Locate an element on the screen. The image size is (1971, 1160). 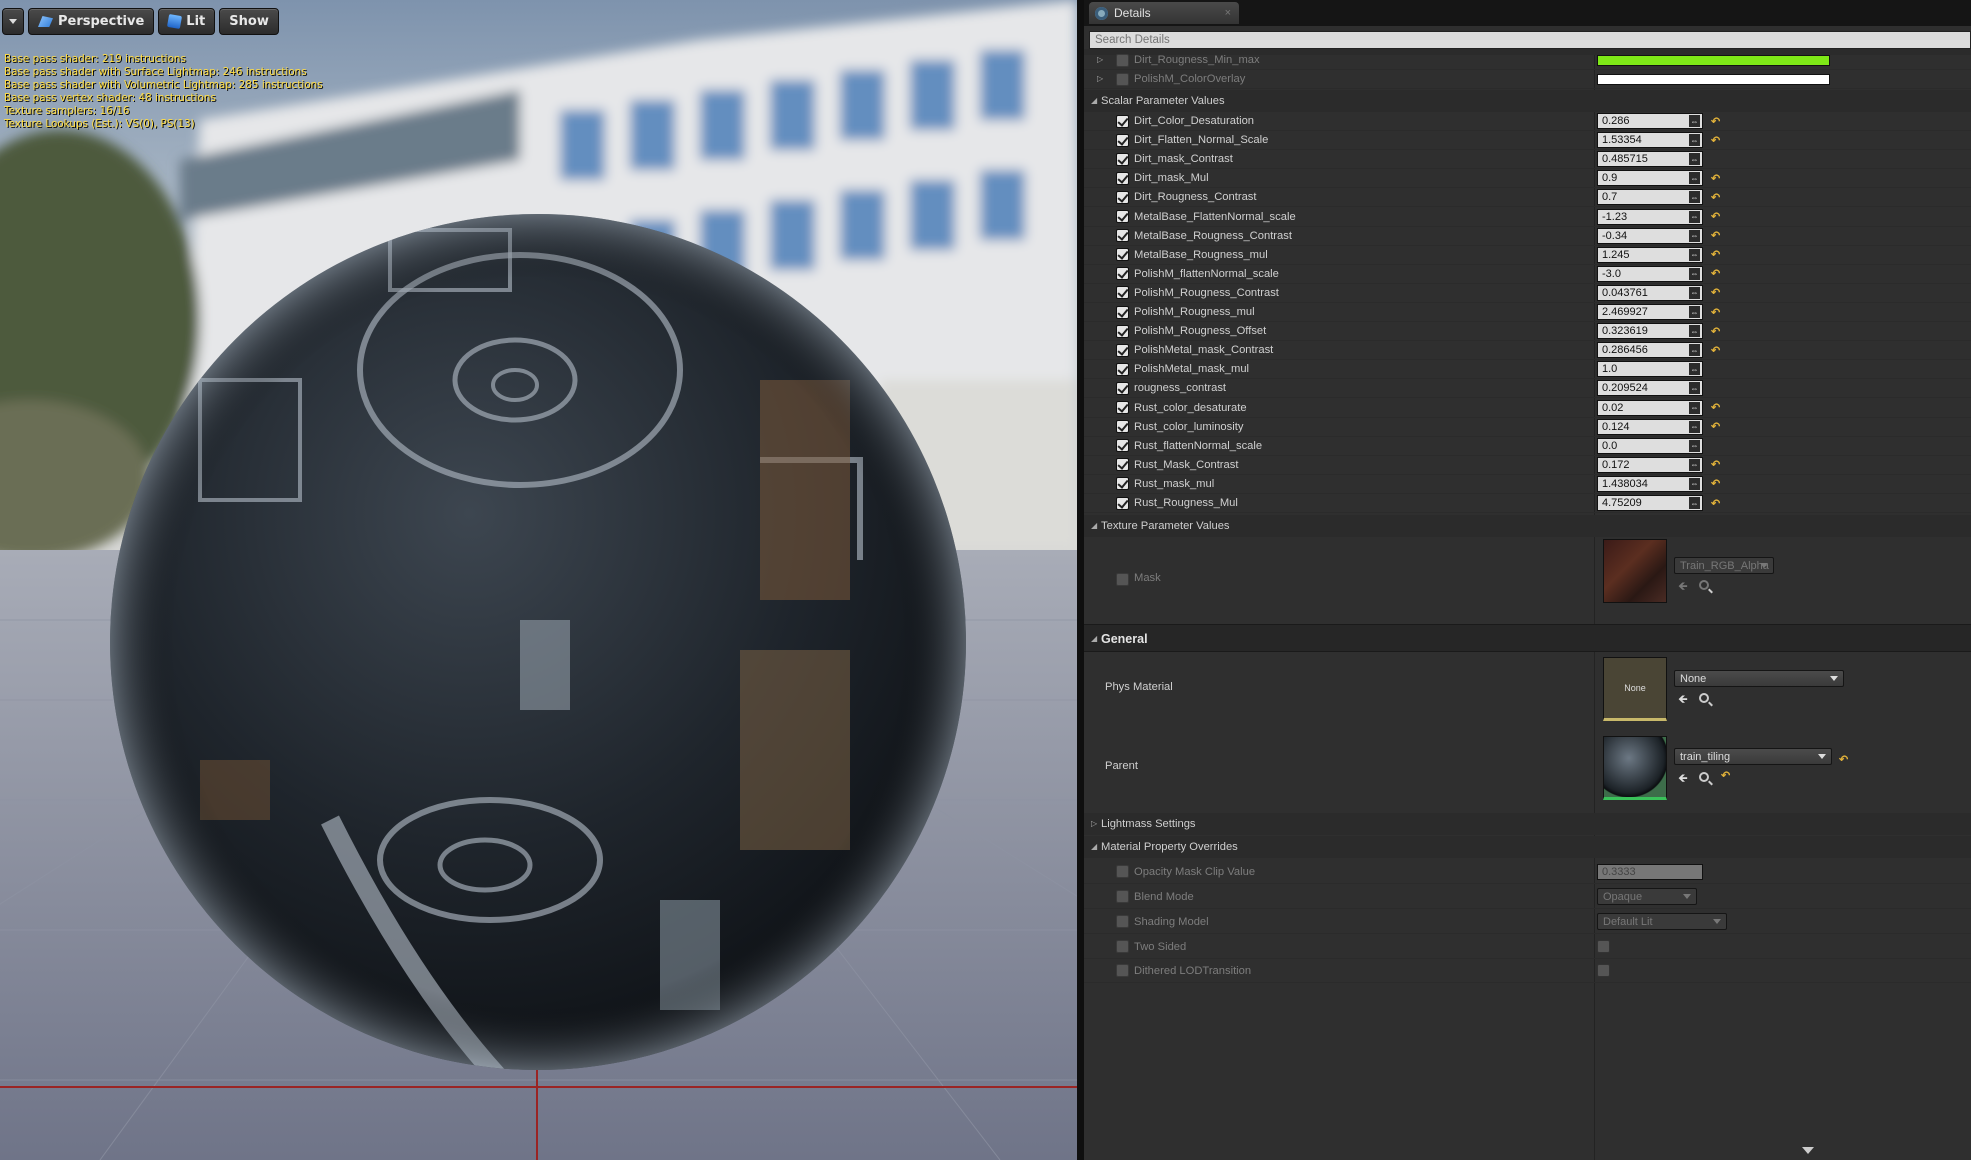
search-details-input is located at coordinates (1530, 40).